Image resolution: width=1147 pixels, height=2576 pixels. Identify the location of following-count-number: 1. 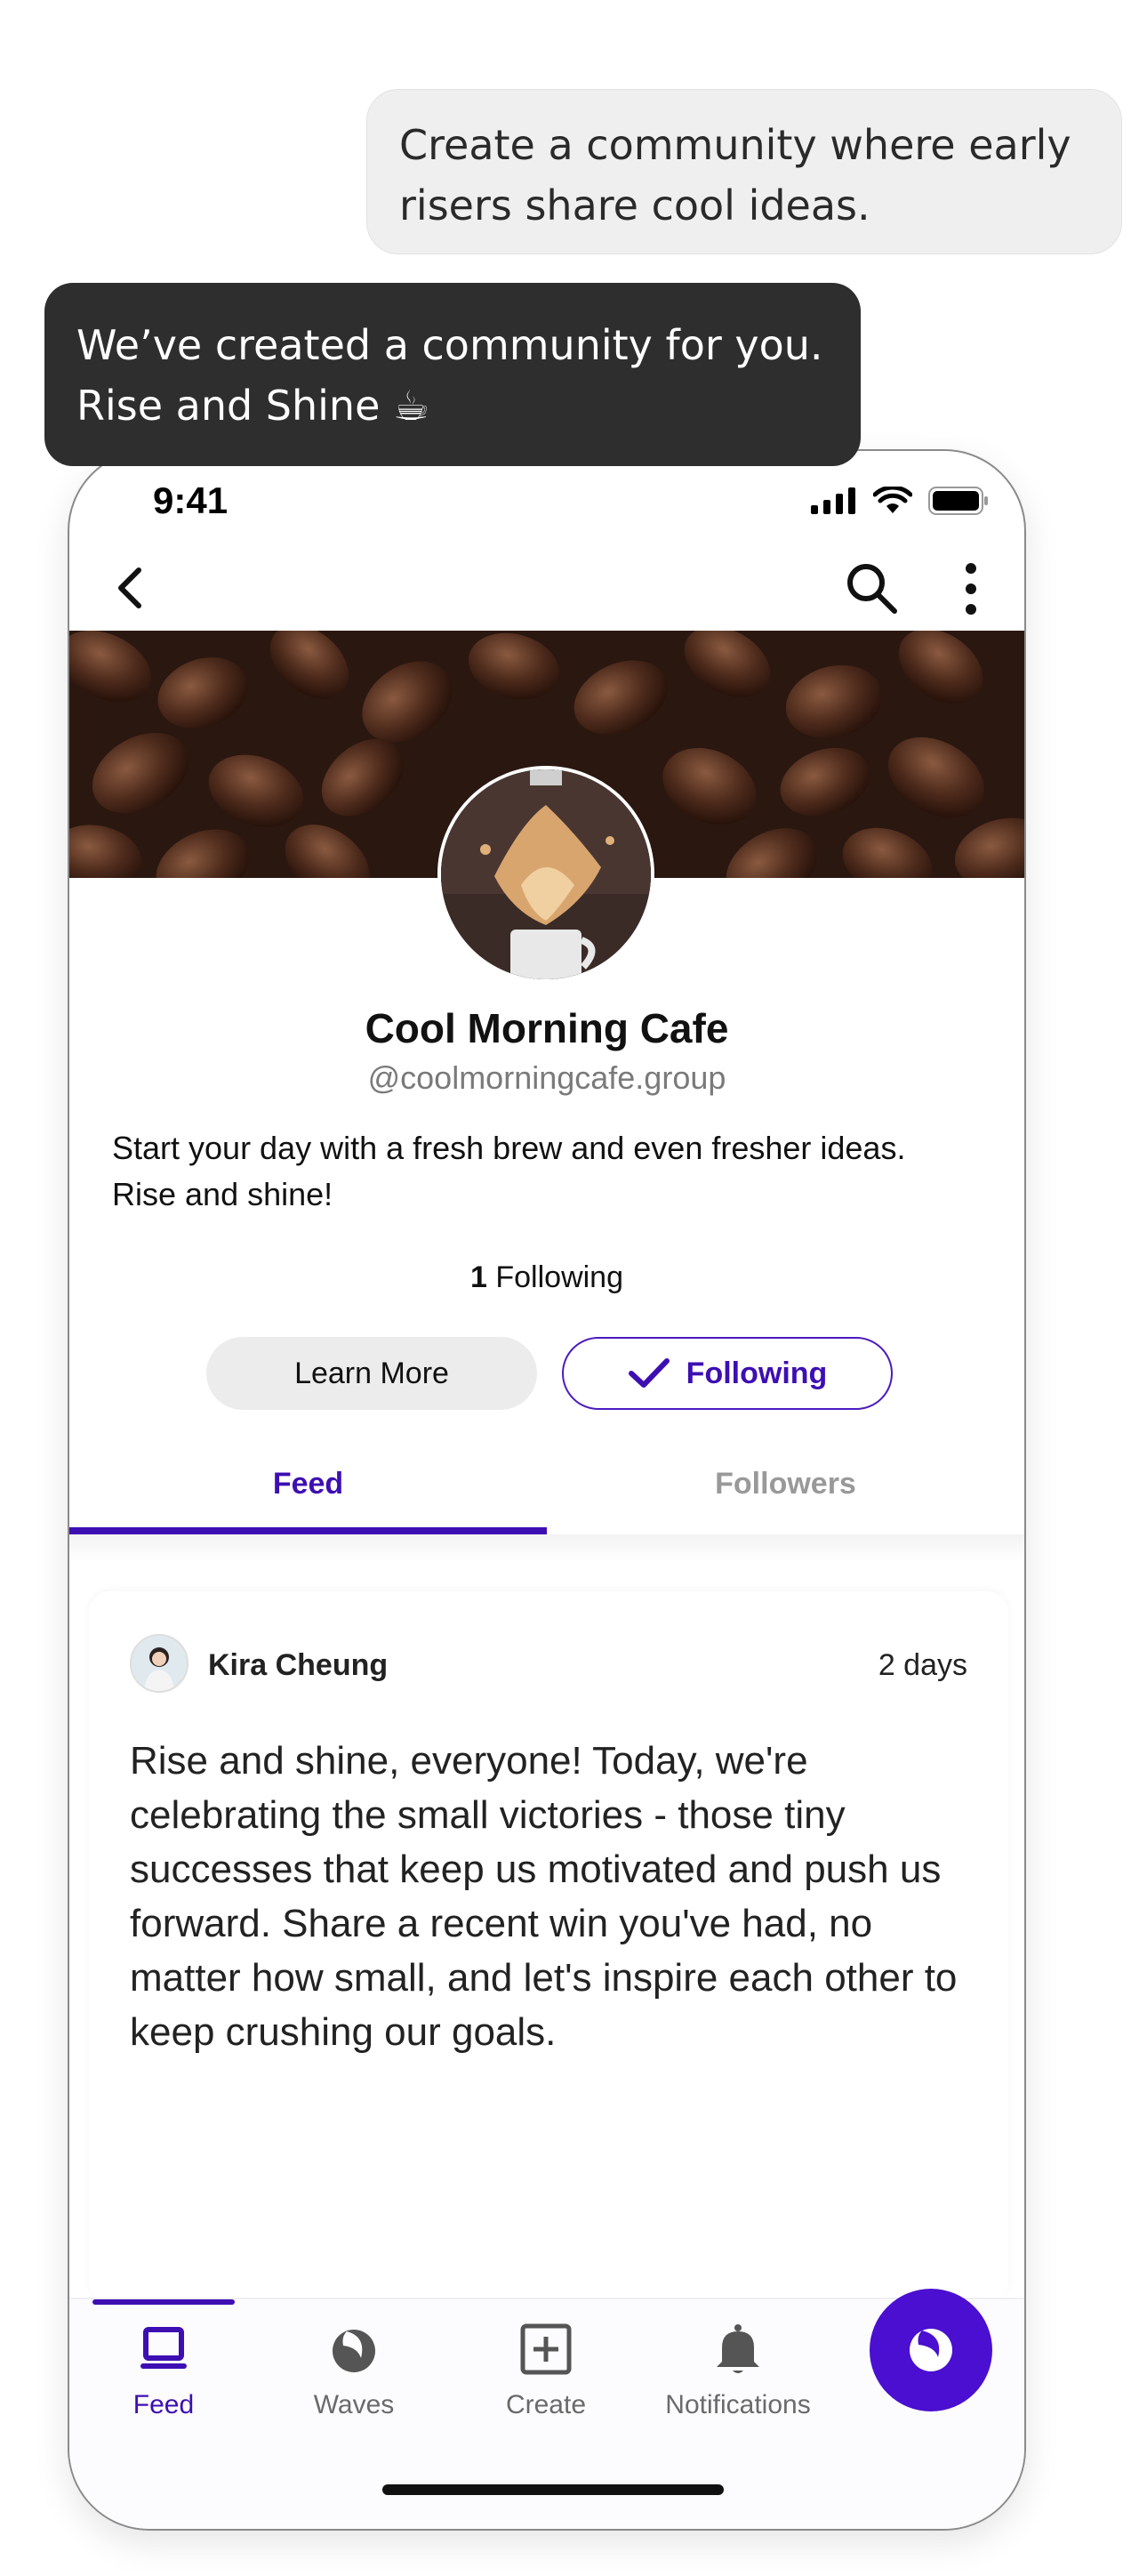
(478, 1277).